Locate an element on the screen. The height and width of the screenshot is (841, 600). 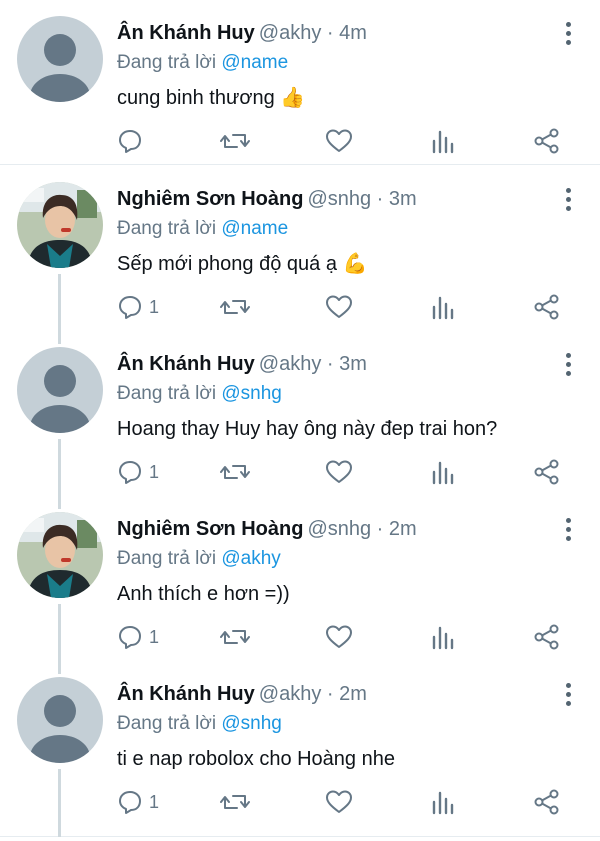
tweet-text: ti e nap robolox cho Hoàng nhe is located at coordinates (256, 759).